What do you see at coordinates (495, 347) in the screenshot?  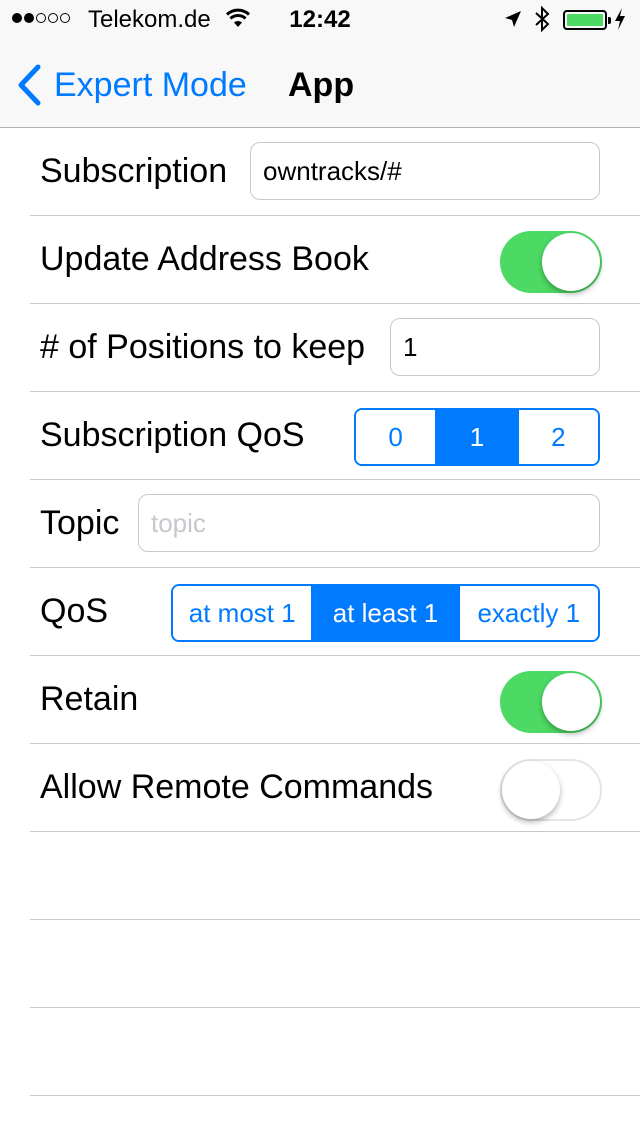 I see `positions-to-keep-field` at bounding box center [495, 347].